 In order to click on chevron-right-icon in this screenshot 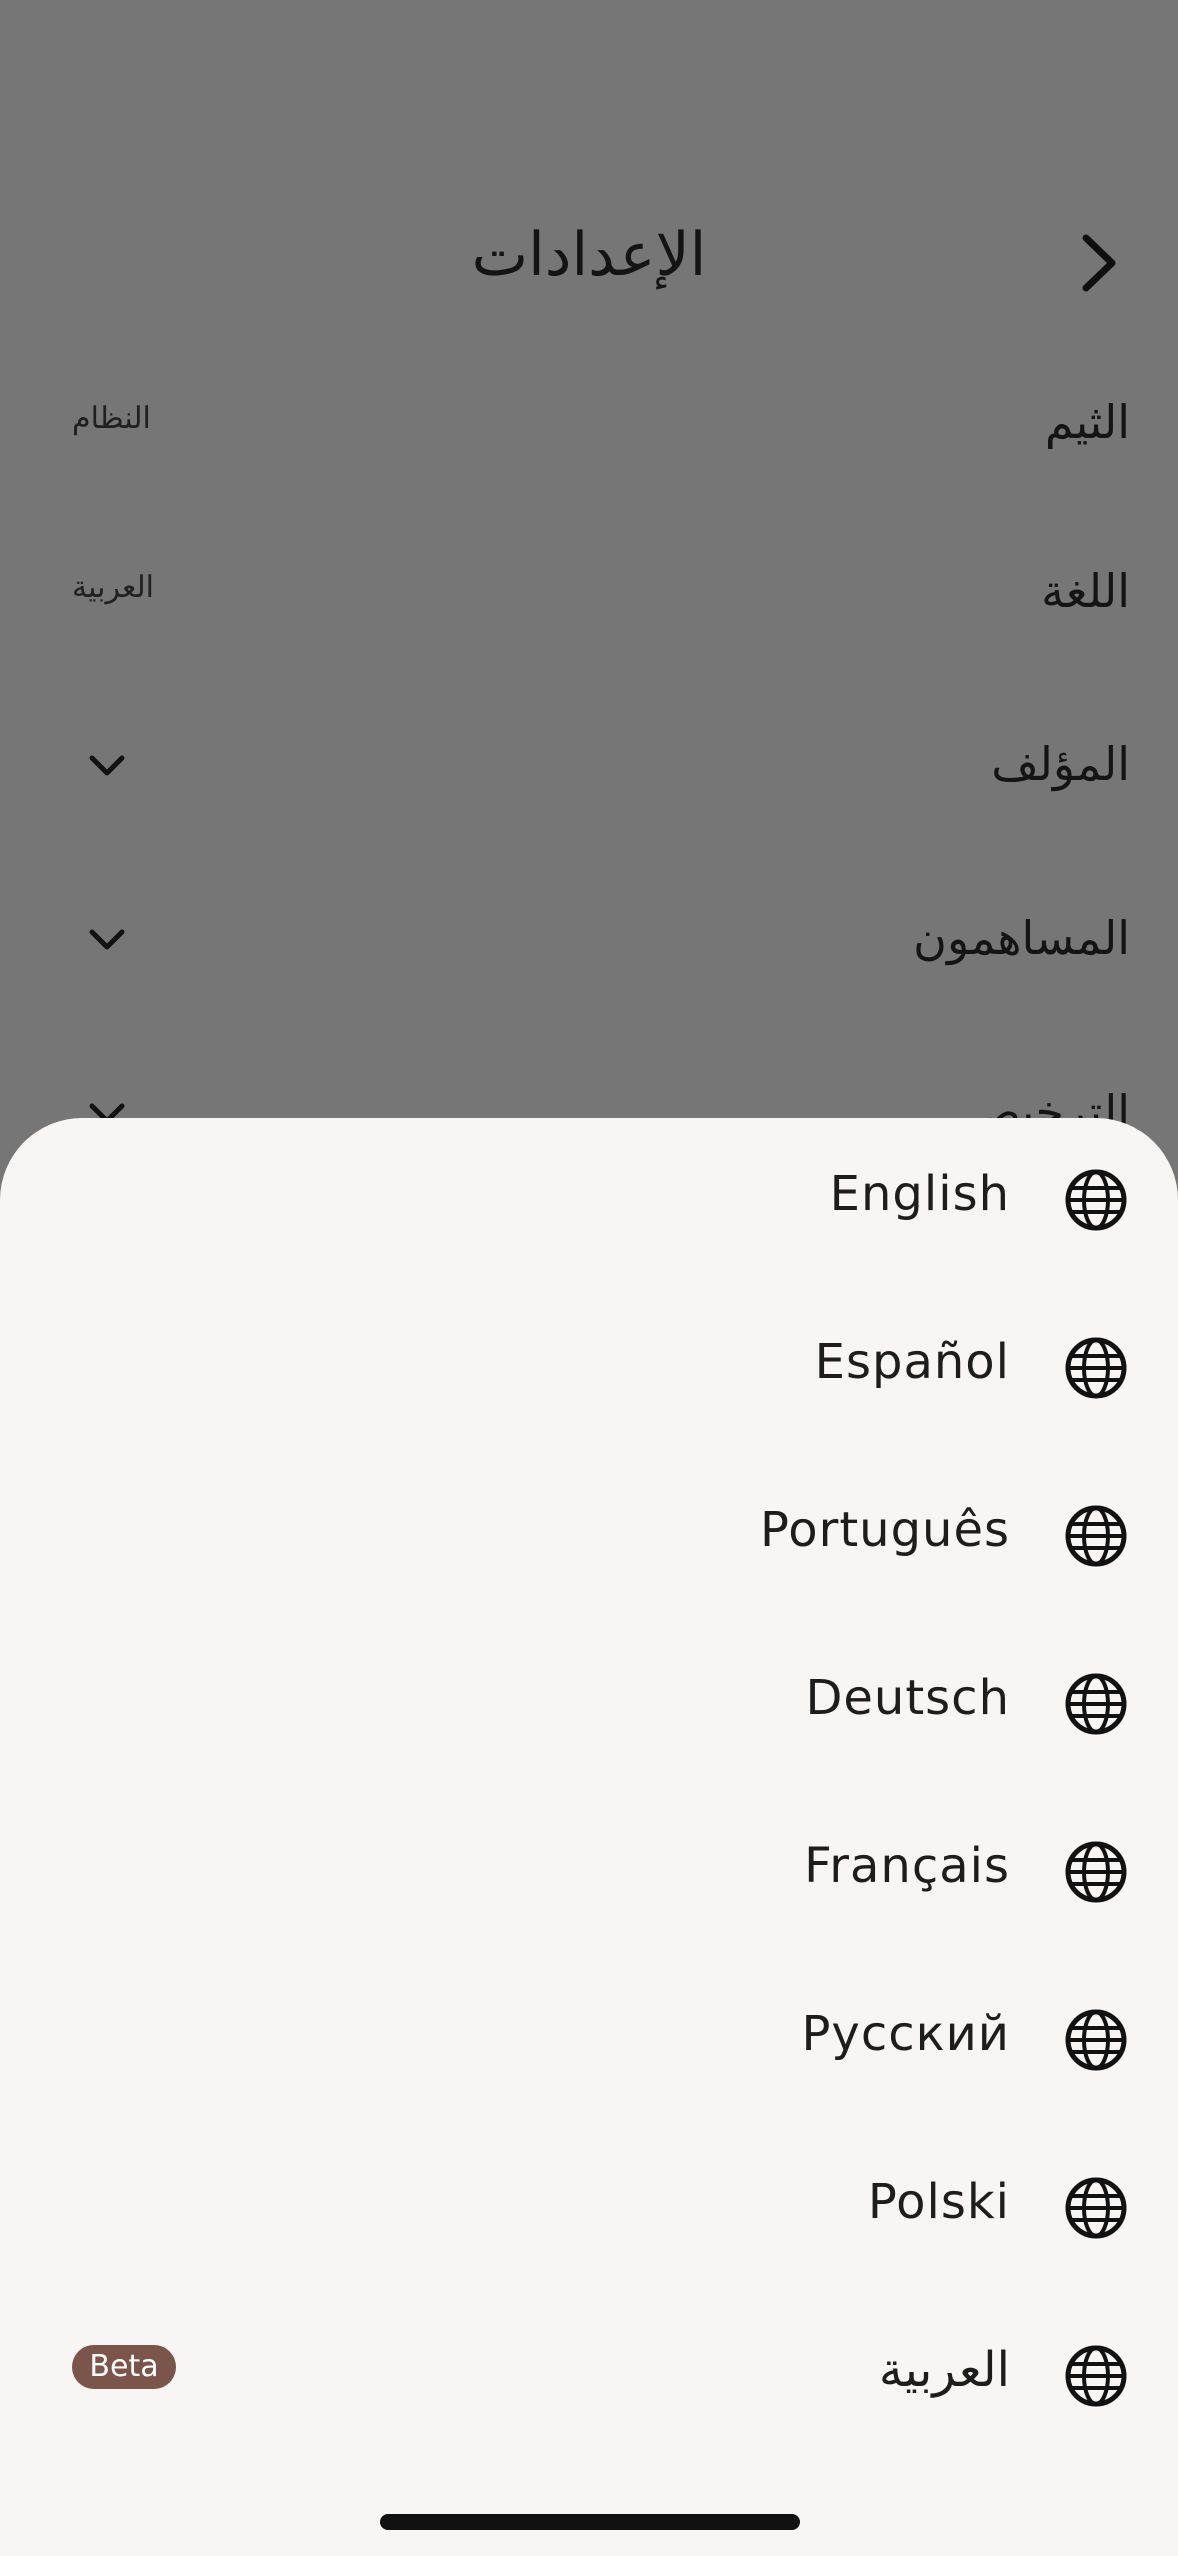, I will do `click(1099, 263)`.